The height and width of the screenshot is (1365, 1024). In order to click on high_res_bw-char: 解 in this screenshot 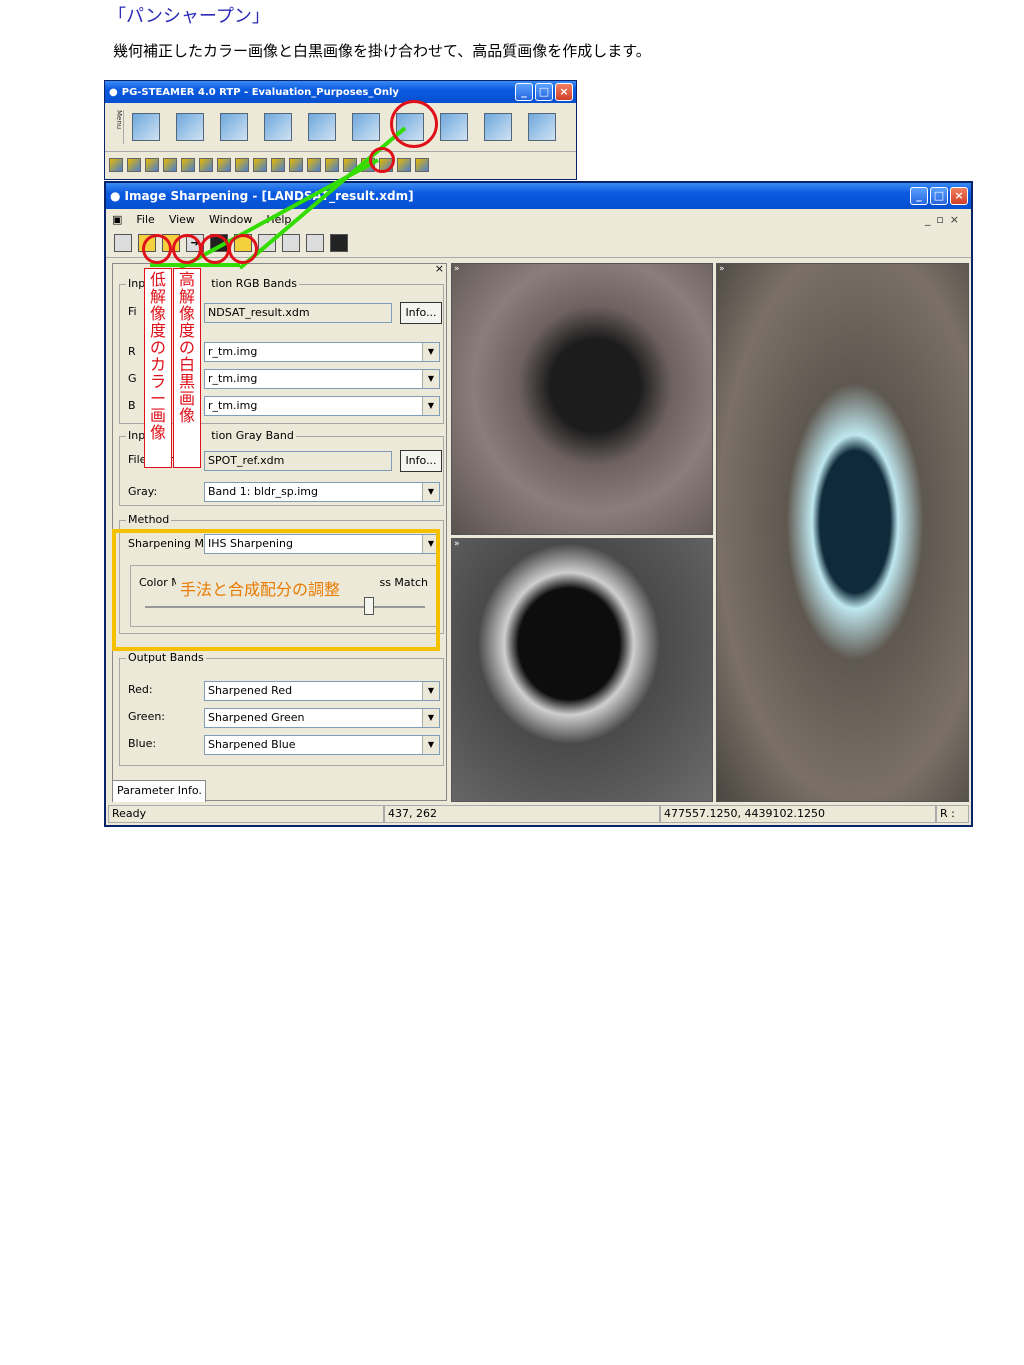, I will do `click(186, 296)`.